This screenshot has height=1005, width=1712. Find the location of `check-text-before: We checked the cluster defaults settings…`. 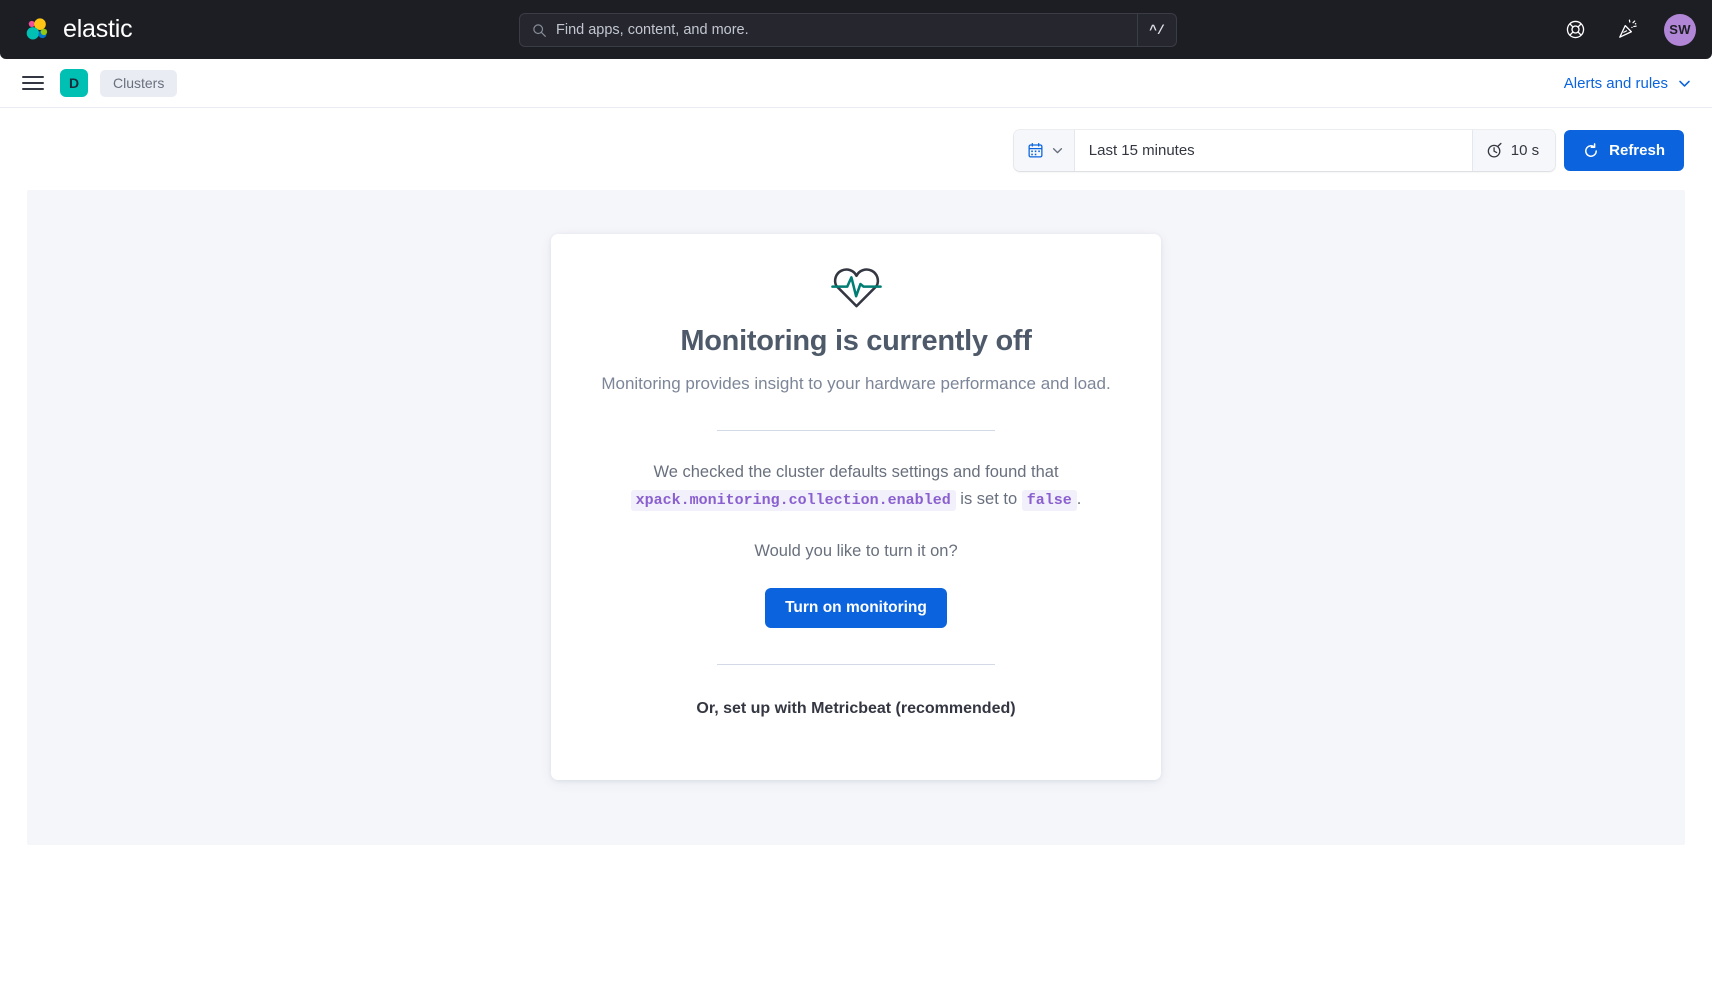

check-text-before: We checked the cluster defaults settings… is located at coordinates (856, 472).